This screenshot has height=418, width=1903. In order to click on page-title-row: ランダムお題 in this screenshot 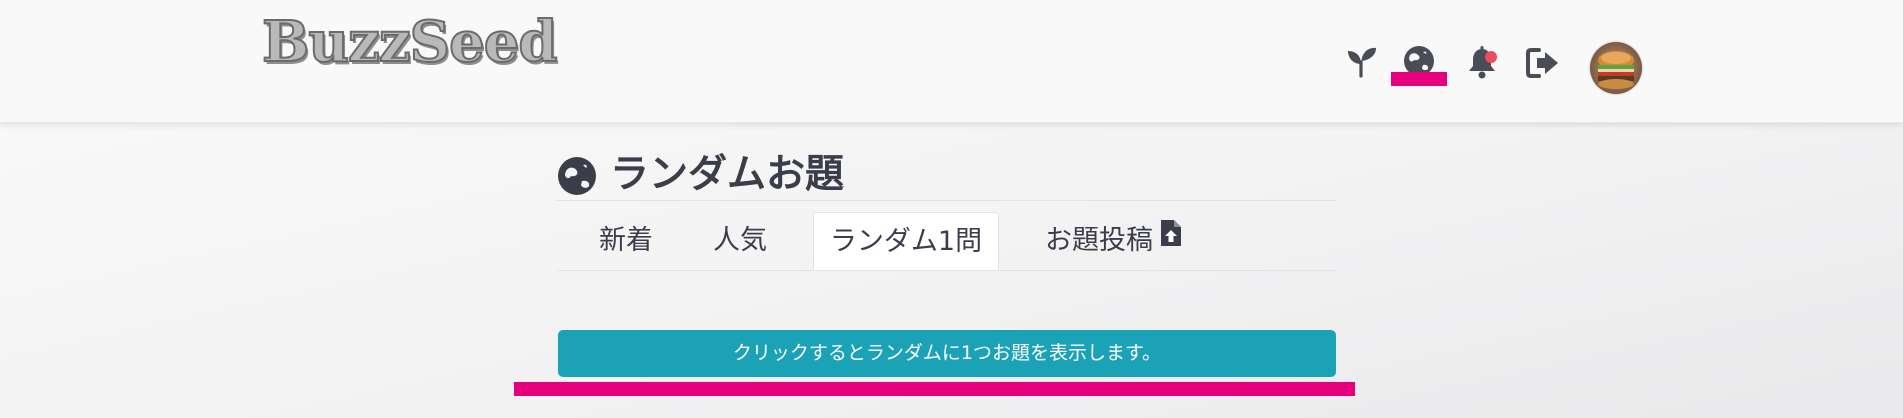, I will do `click(947, 175)`.